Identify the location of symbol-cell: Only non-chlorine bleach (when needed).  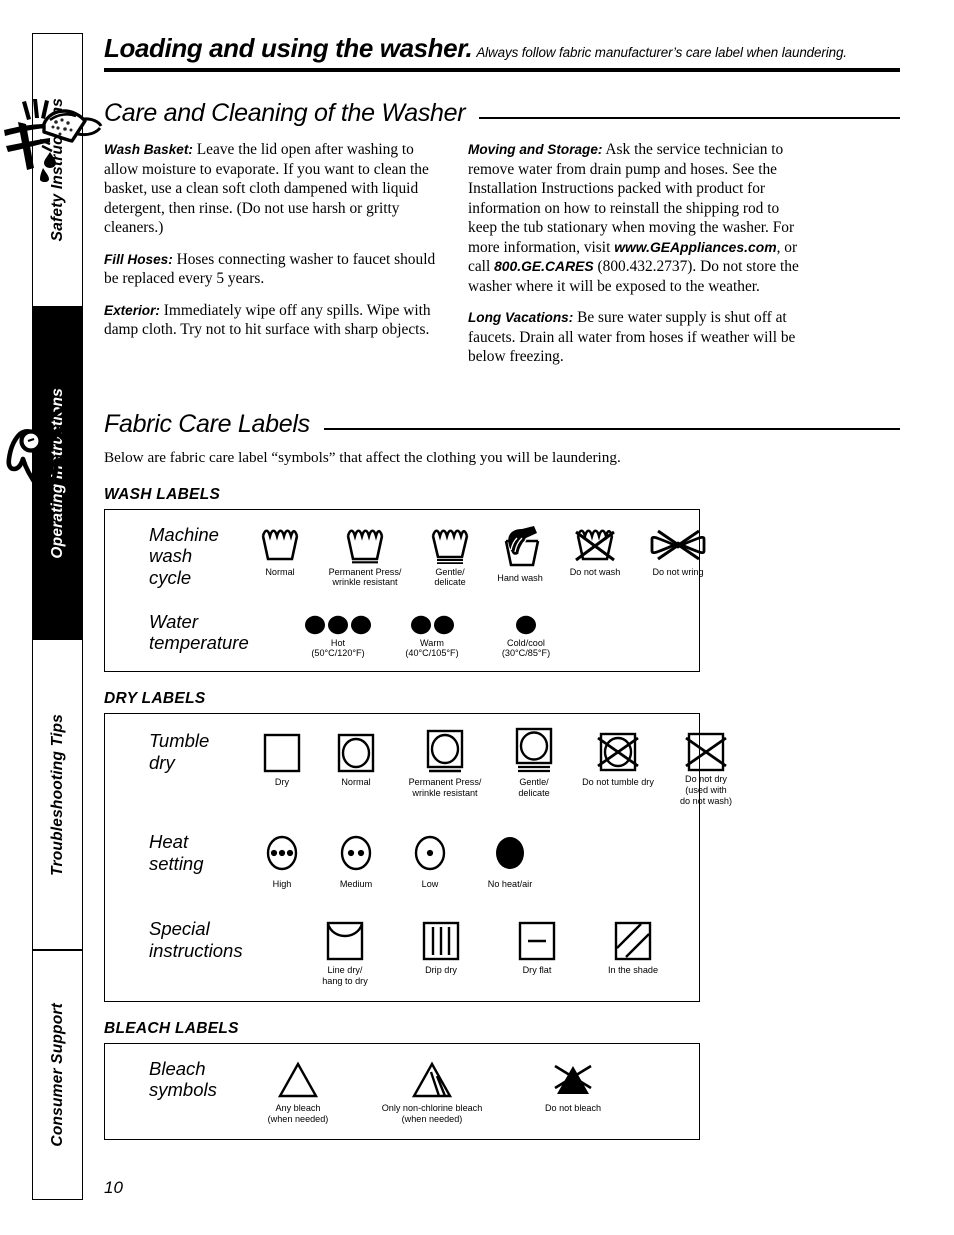
(432, 1091).